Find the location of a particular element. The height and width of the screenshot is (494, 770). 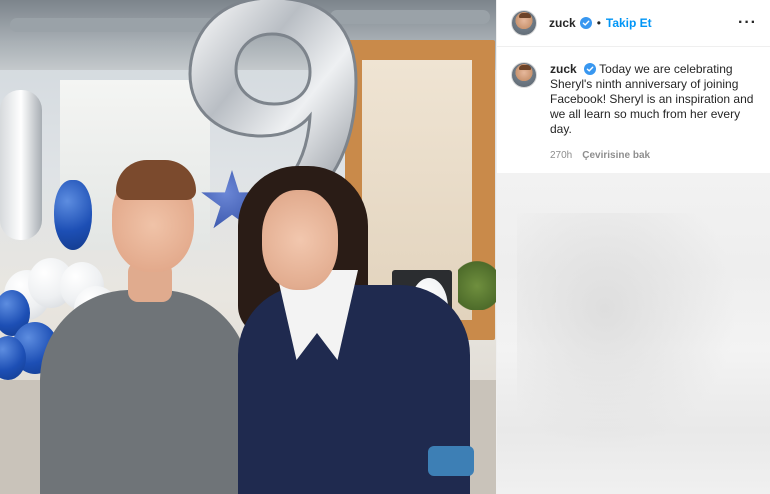

see-translation-link: Çevirisine bak is located at coordinates (616, 155).